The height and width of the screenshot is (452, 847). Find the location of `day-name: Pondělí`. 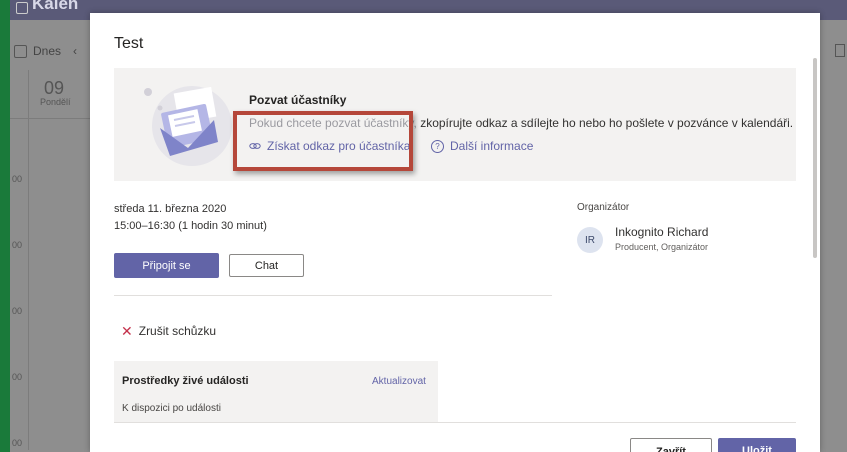

day-name: Pondělí is located at coordinates (55, 102).